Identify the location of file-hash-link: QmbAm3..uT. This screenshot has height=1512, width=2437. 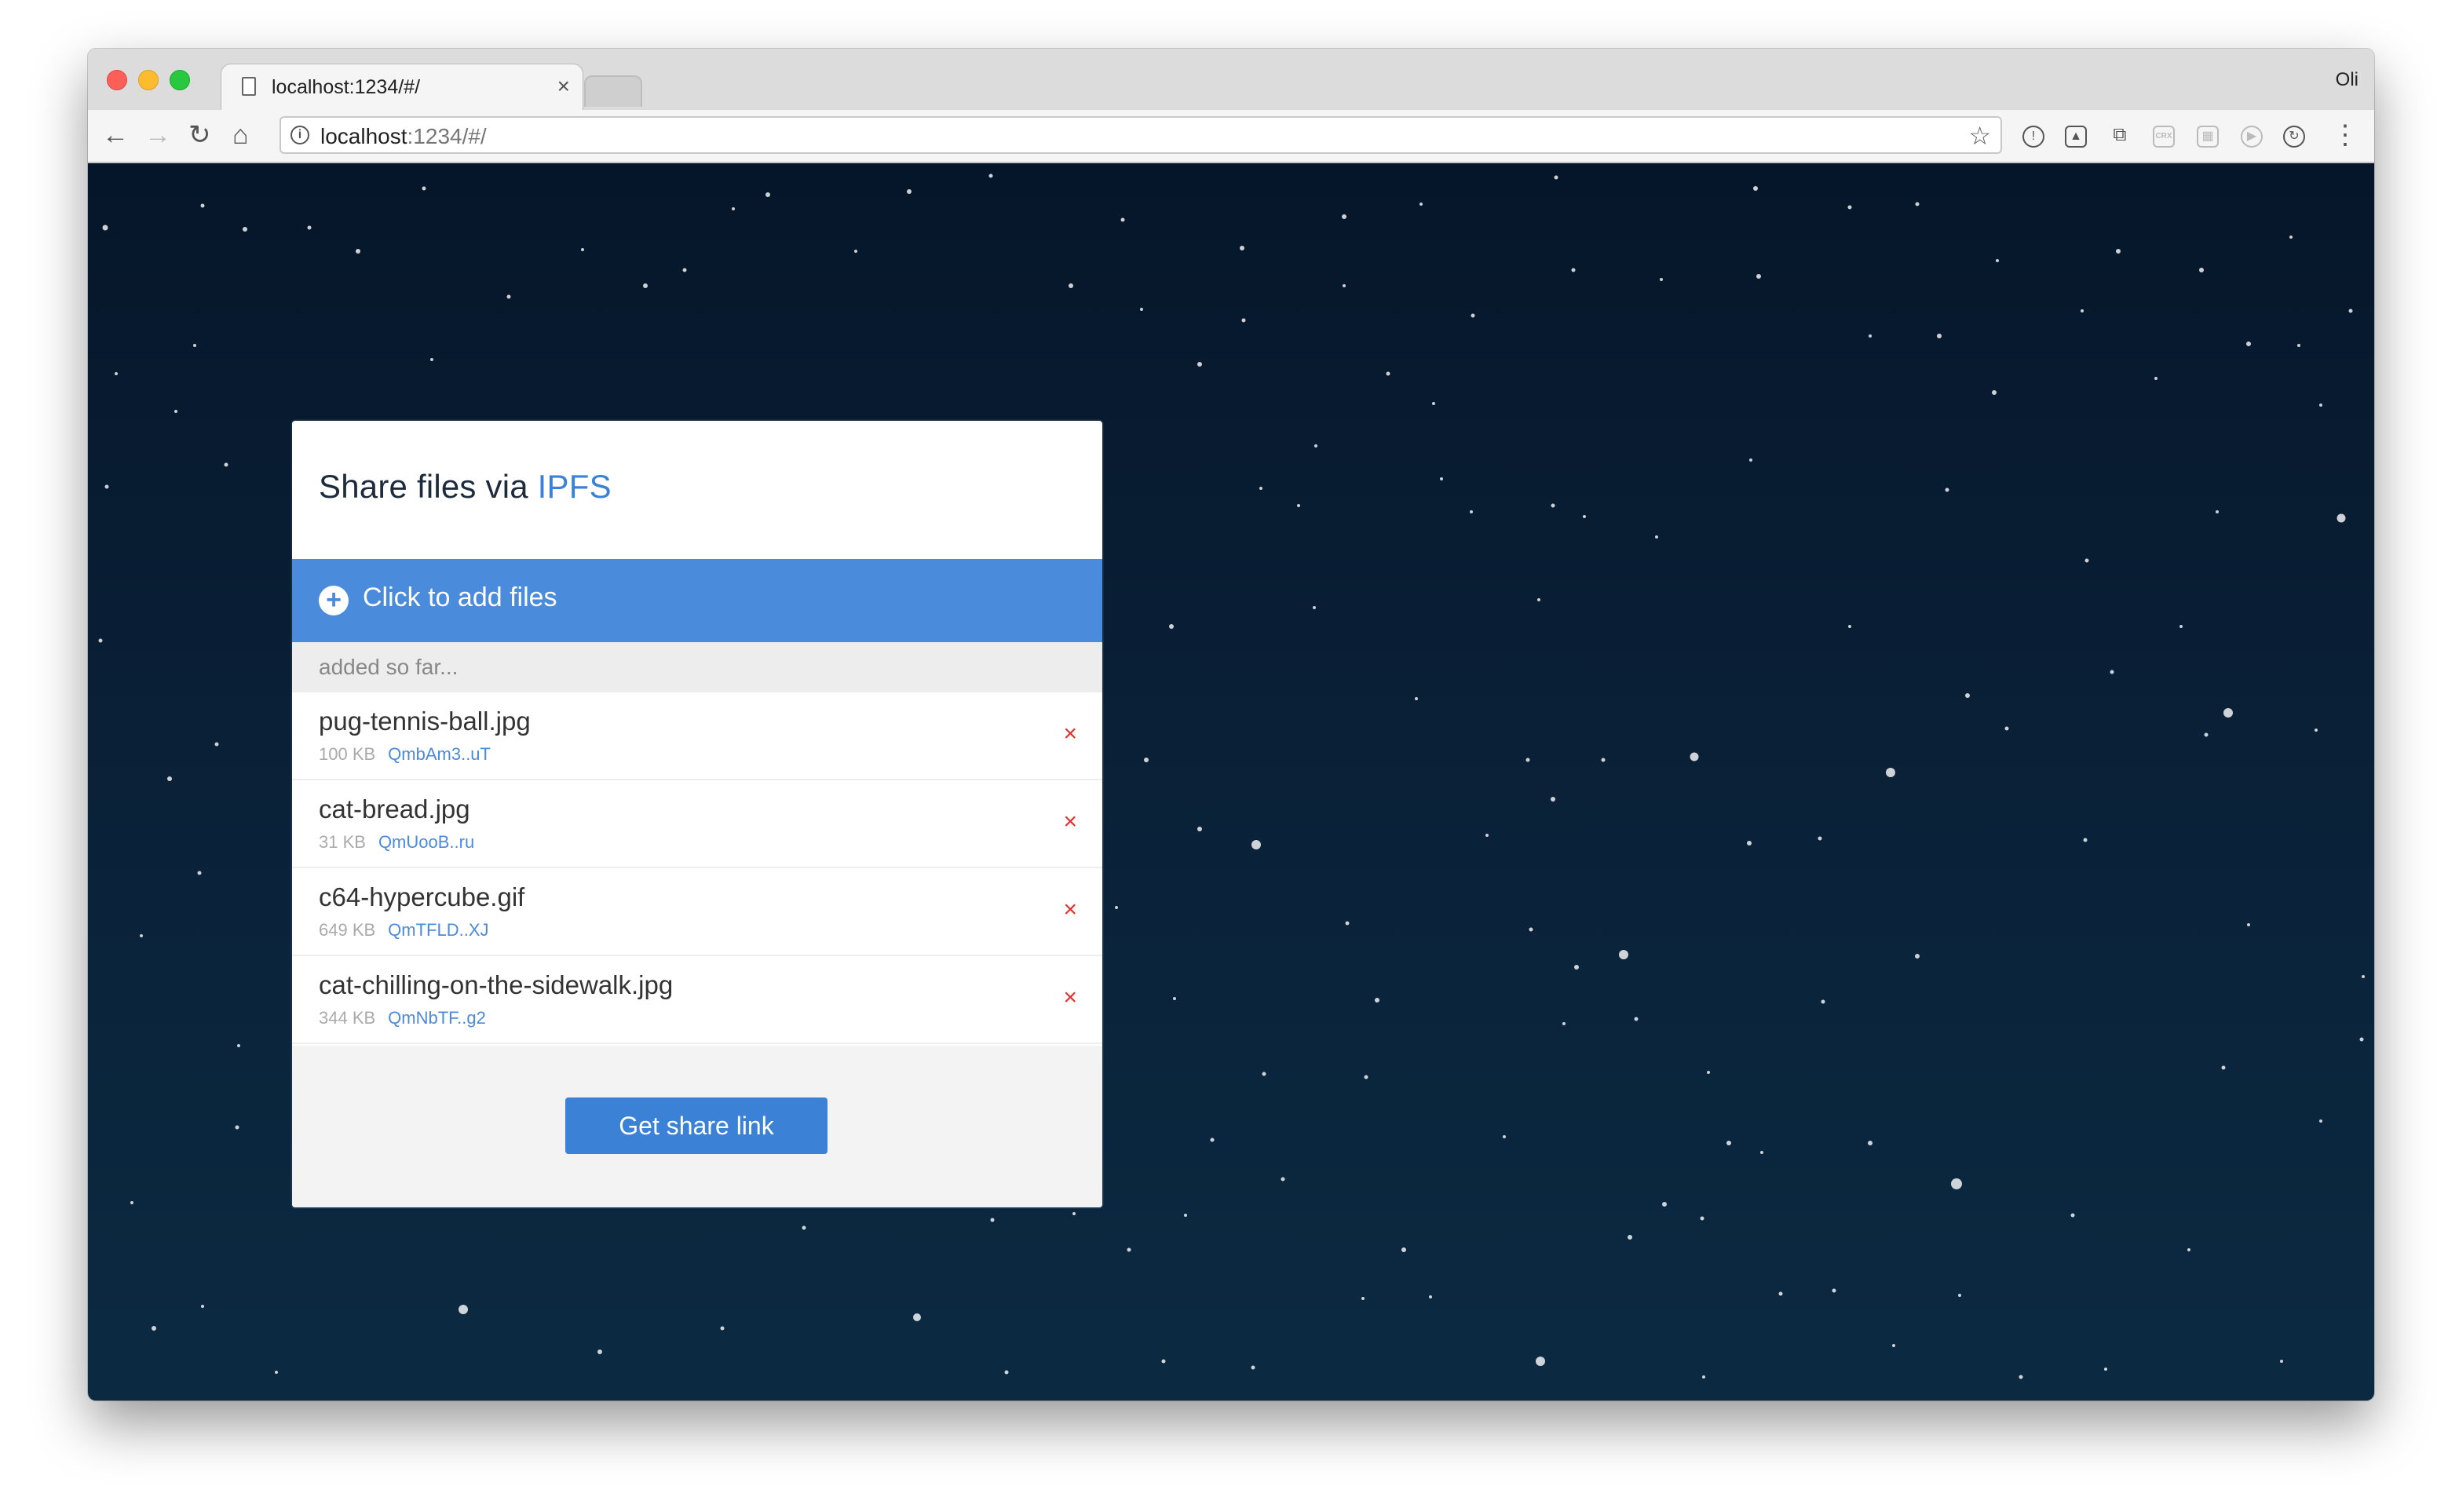
(439, 754).